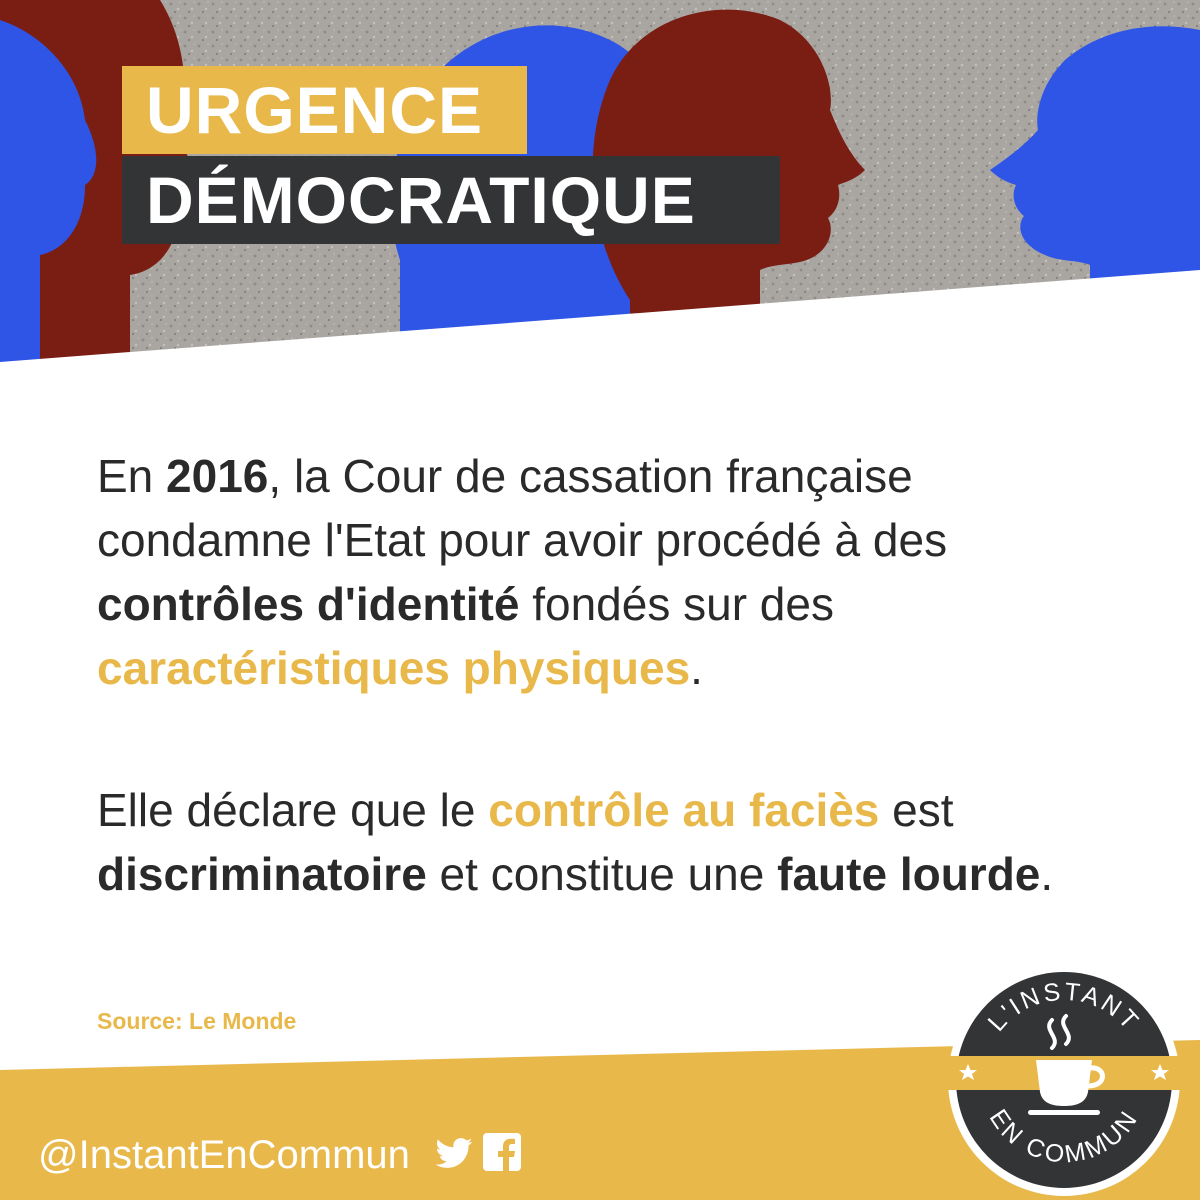  What do you see at coordinates (502, 1152) in the screenshot?
I see `facebook-icon` at bounding box center [502, 1152].